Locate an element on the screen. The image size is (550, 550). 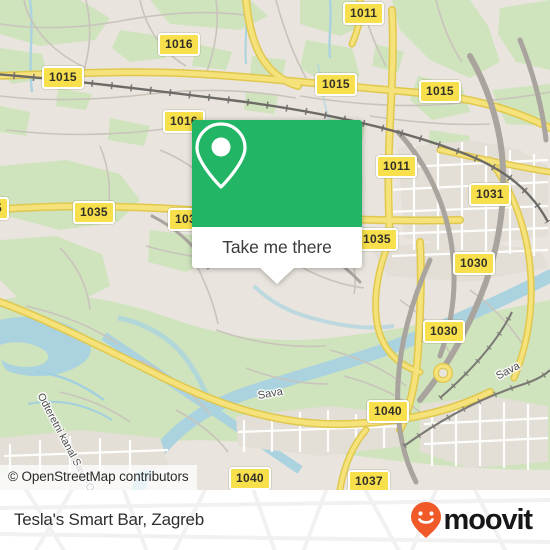
moovit-wordmark: moovit is located at coordinates (488, 519).